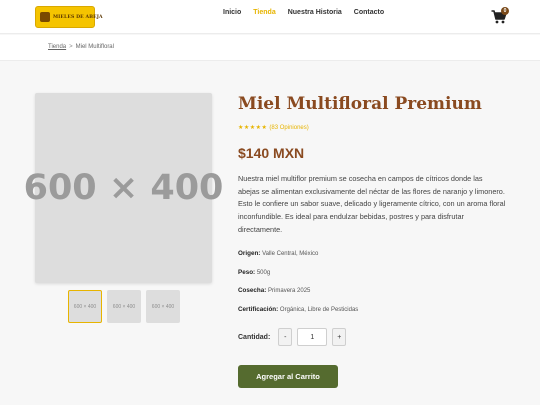 The width and height of the screenshot is (540, 405). Describe the element at coordinates (258, 309) in the screenshot. I see `spec-label: Certificación:` at that location.